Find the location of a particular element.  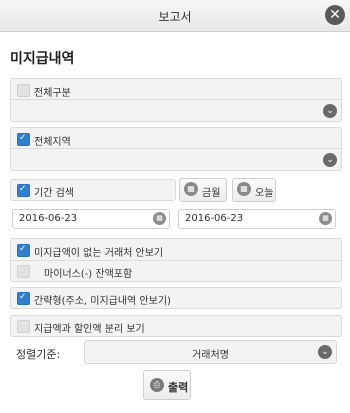

simple-mode-label: 간략형(주소, 미지급내역 안보기) is located at coordinates (102, 301).